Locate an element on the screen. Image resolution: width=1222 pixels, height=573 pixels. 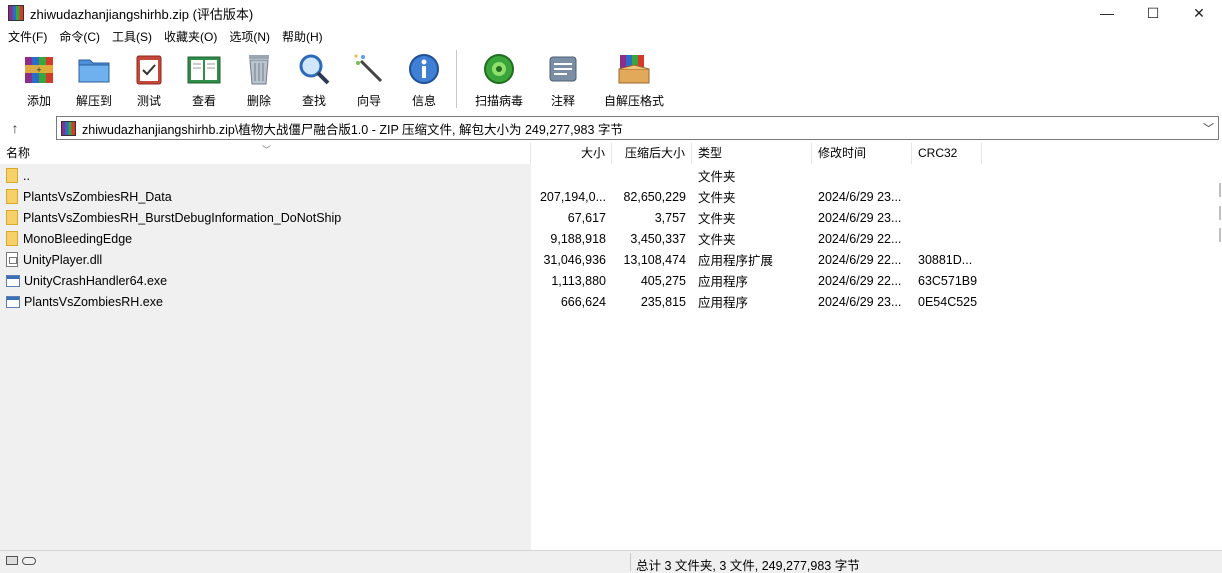
table-row: .. 文件夹 is located at coordinates (611, 175).